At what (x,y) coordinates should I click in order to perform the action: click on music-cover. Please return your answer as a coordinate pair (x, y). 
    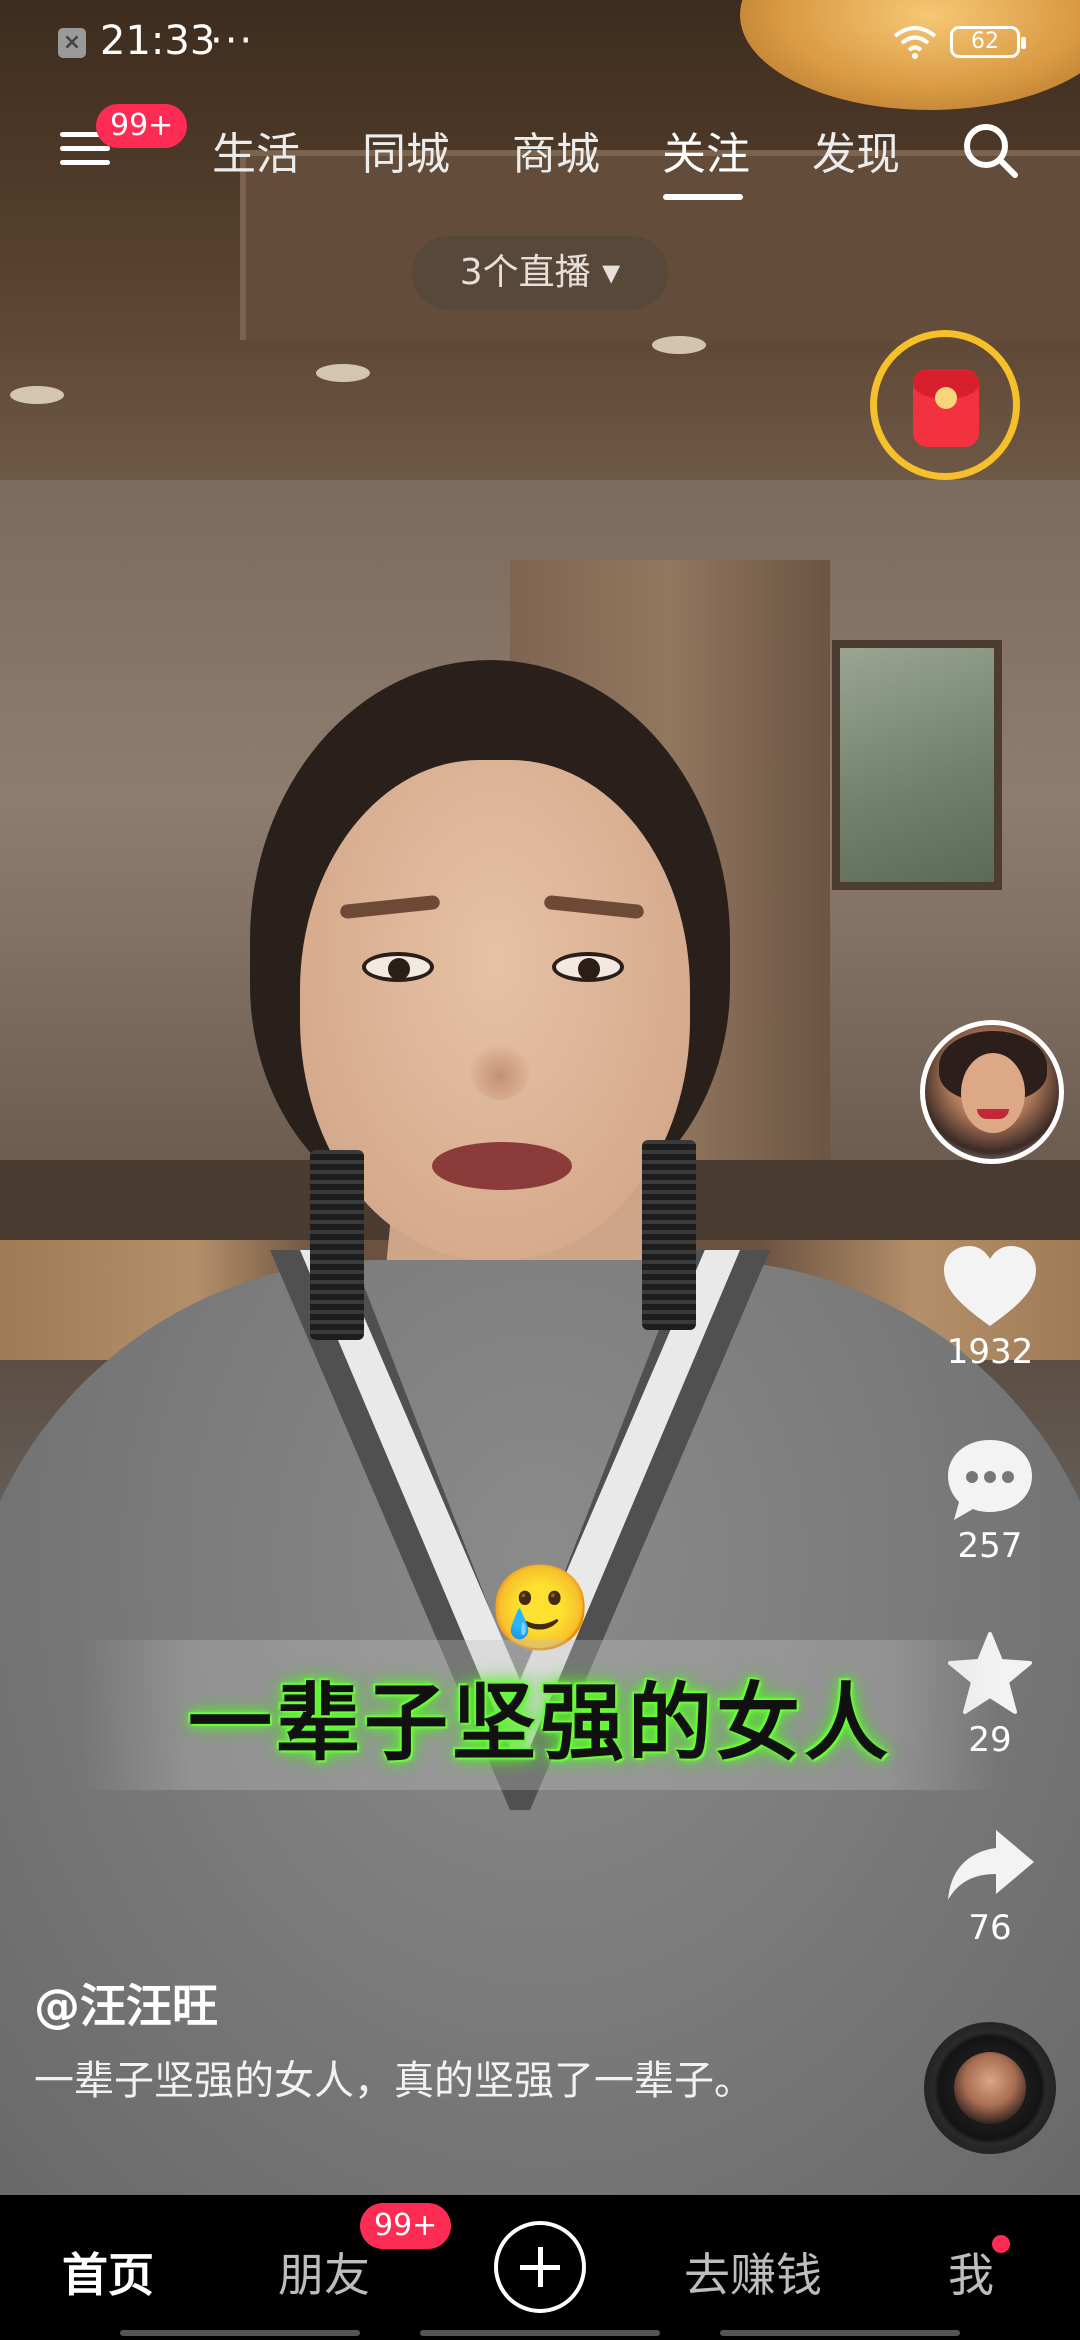
    Looking at the image, I should click on (990, 2088).